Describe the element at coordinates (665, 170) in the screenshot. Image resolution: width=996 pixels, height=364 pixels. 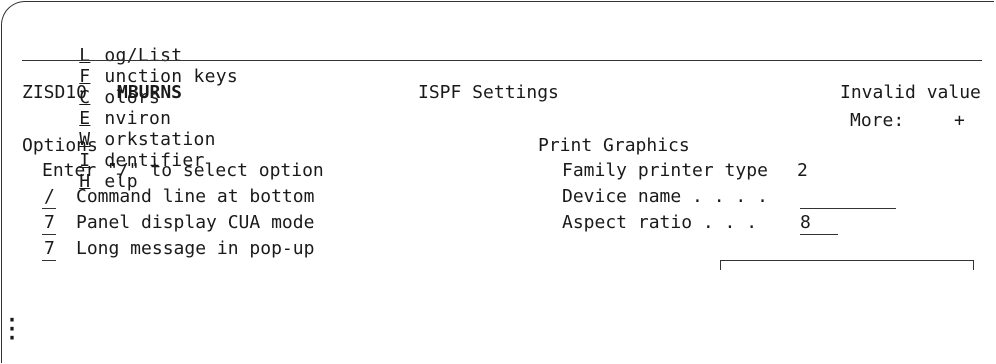
I see `family-printer-label: Family printer type` at that location.